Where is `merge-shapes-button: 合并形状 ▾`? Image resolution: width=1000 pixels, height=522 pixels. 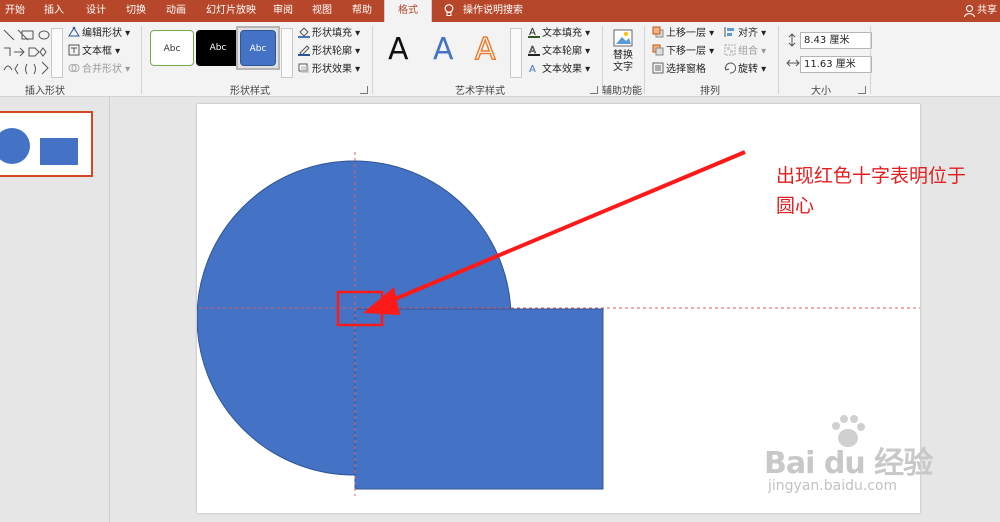
merge-shapes-button: 合并形状 ▾ is located at coordinates (99, 70).